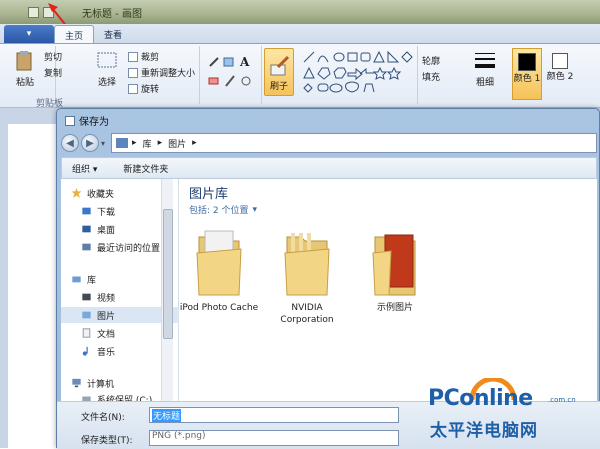 Image resolution: width=600 pixels, height=449 pixels. Describe the element at coordinates (24, 61) in the screenshot. I see `paste-icon` at that location.